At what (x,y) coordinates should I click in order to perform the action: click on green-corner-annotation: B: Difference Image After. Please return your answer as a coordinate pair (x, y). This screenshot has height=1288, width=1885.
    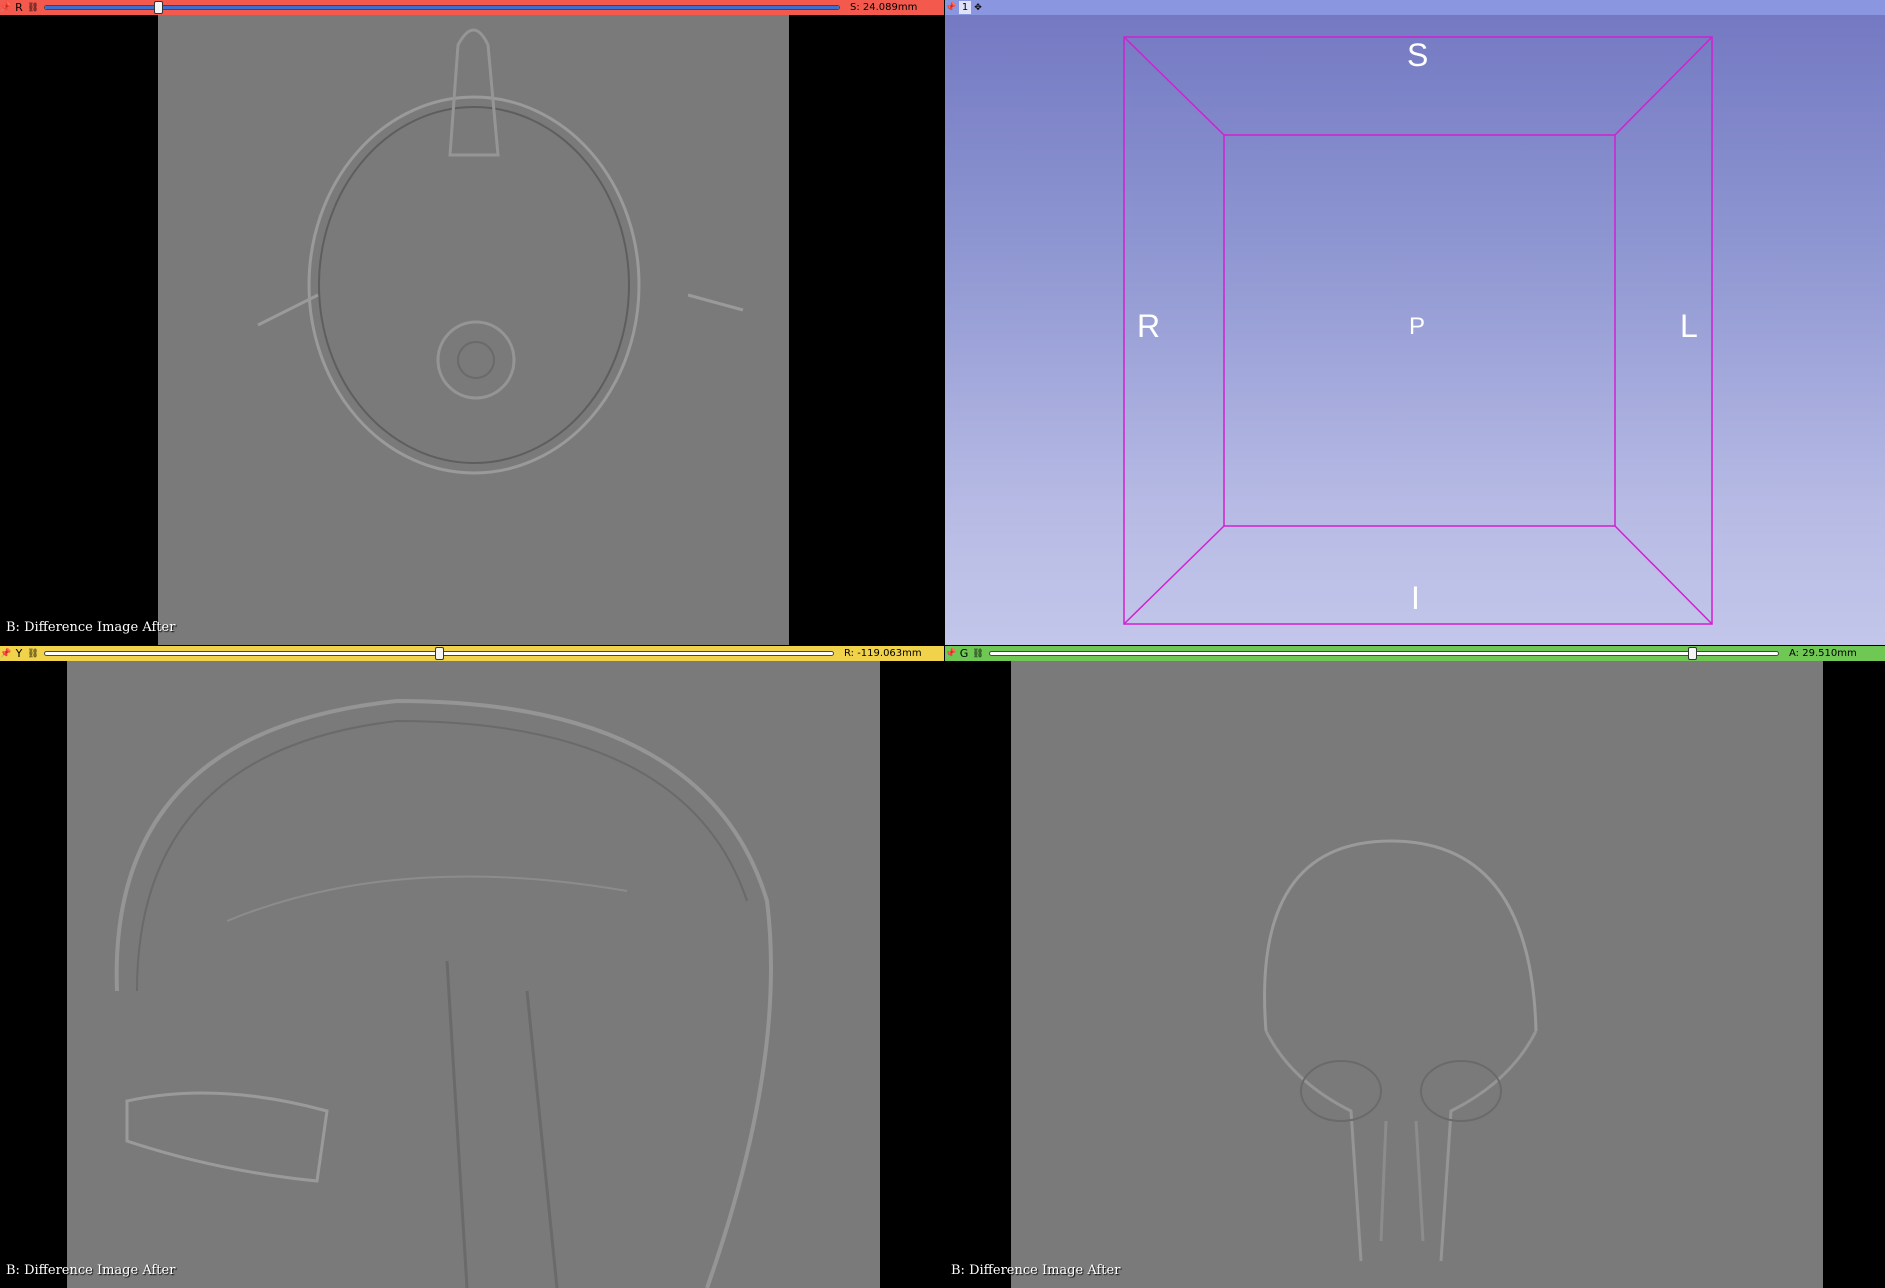
    Looking at the image, I should click on (1036, 1270).